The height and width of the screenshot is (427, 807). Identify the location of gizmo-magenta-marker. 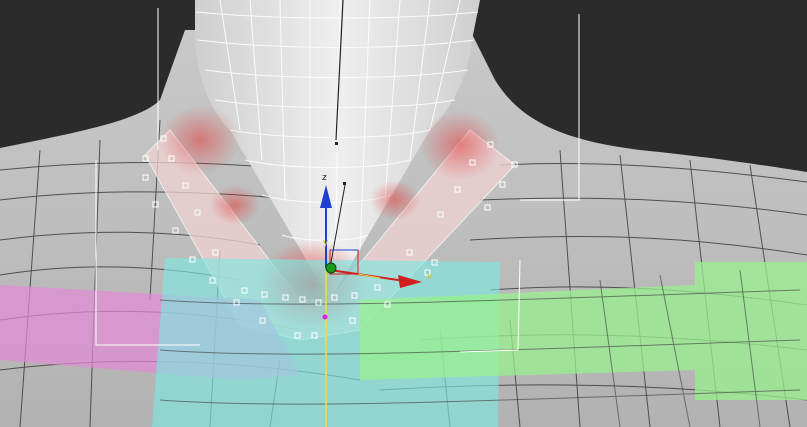
(325, 317).